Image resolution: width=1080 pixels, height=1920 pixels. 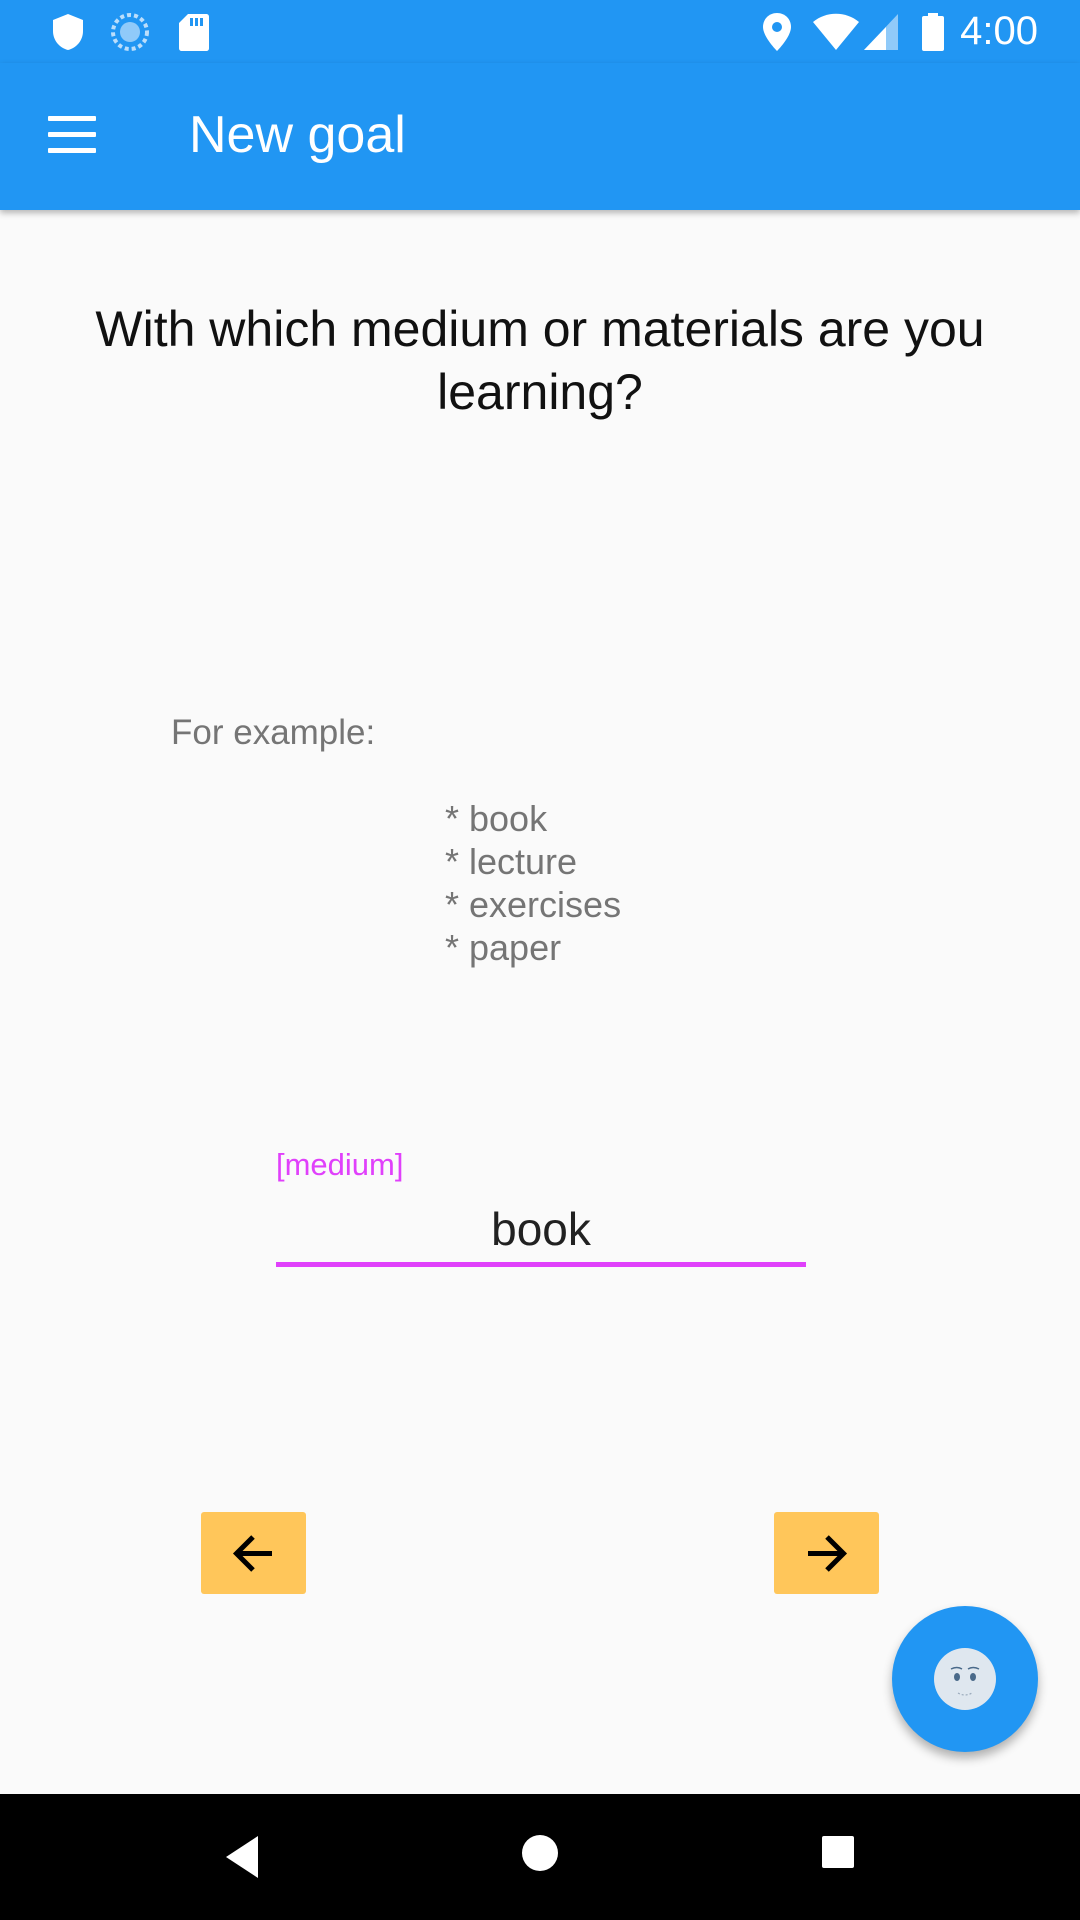 What do you see at coordinates (130, 32) in the screenshot?
I see `sync-icon` at bounding box center [130, 32].